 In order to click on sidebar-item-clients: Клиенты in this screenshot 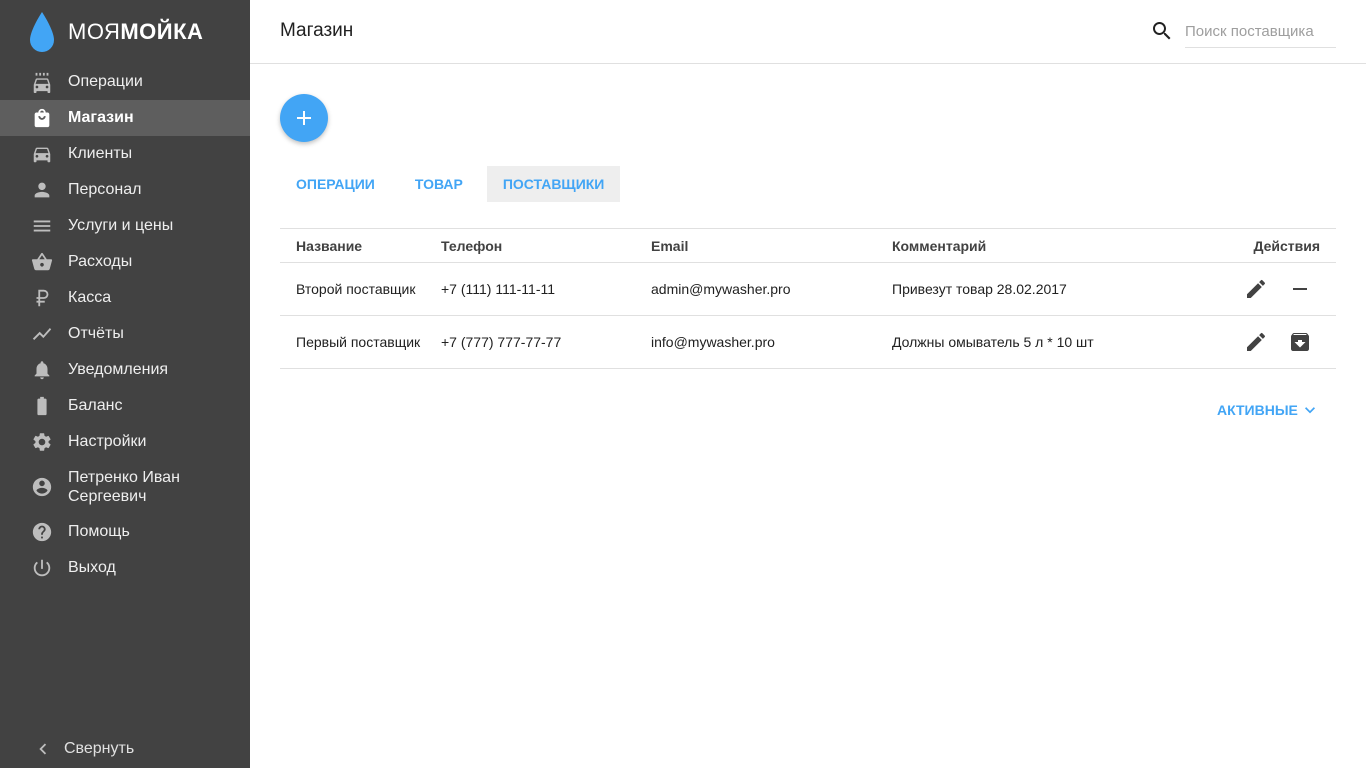, I will do `click(125, 154)`.